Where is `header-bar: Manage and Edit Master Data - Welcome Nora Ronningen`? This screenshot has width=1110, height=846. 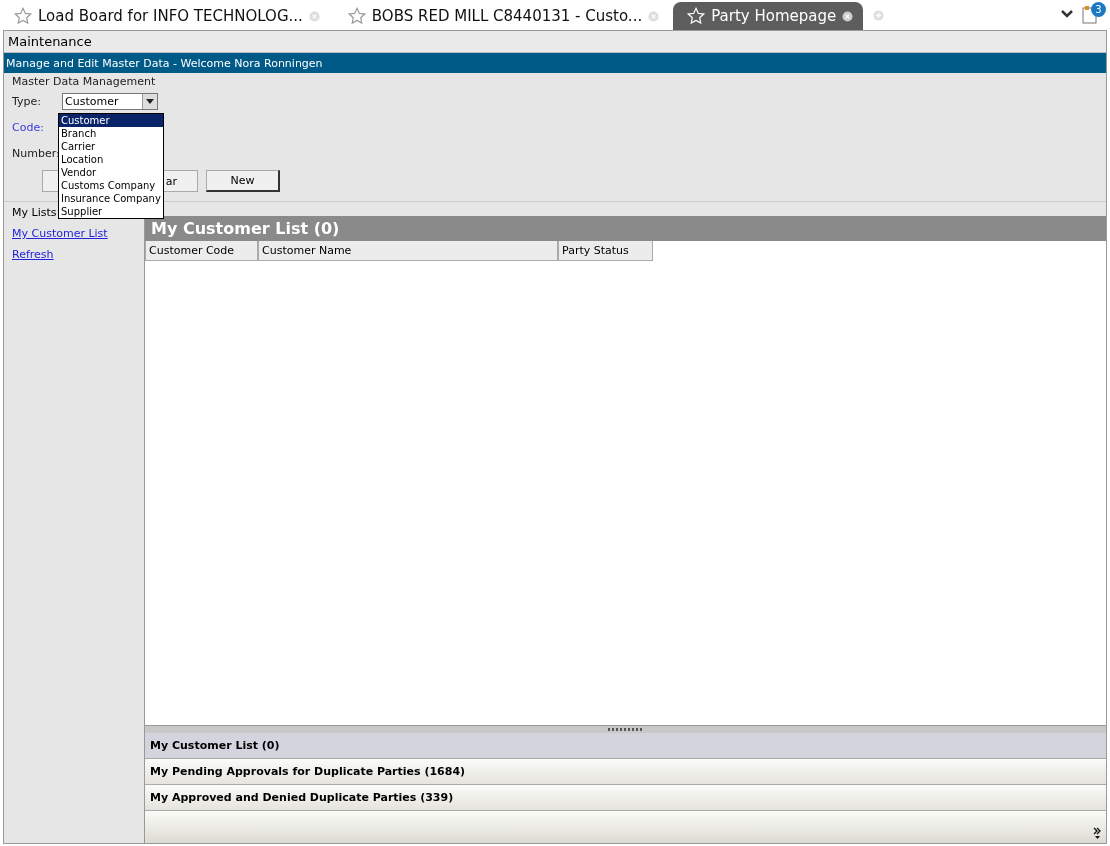
header-bar: Manage and Edit Master Data - Welcome Nora Ronningen is located at coordinates (555, 63).